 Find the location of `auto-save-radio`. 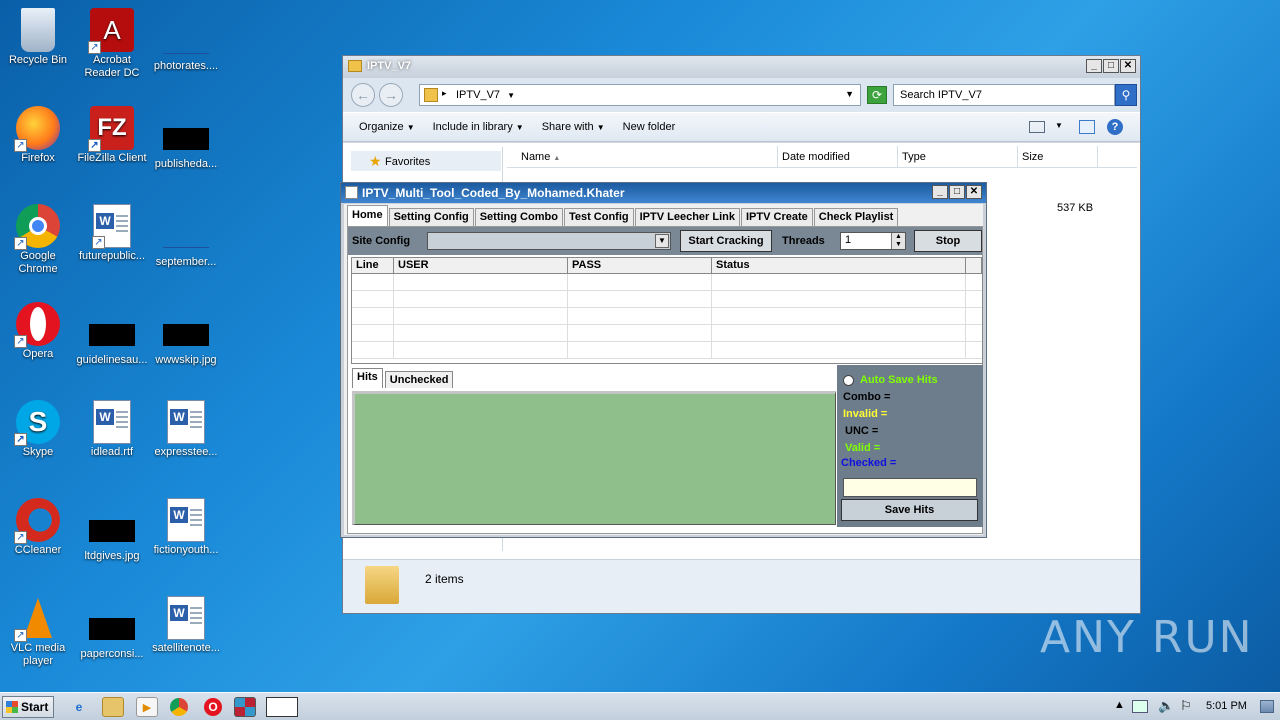

auto-save-radio is located at coordinates (848, 380).